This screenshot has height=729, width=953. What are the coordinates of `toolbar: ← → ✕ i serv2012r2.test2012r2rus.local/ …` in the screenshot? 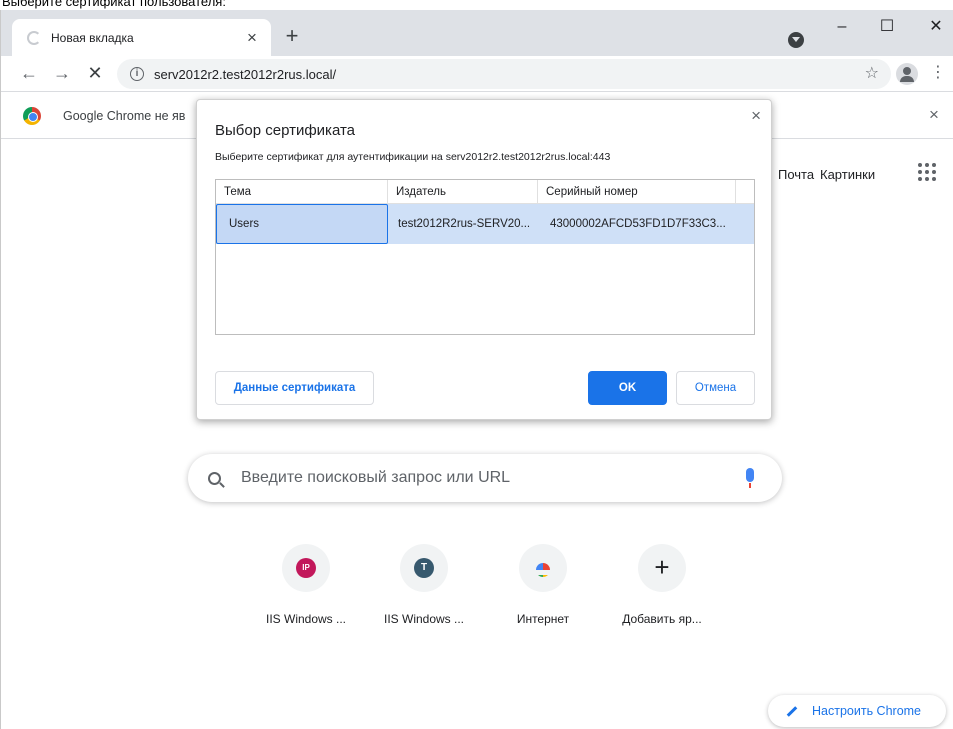 It's located at (477, 74).